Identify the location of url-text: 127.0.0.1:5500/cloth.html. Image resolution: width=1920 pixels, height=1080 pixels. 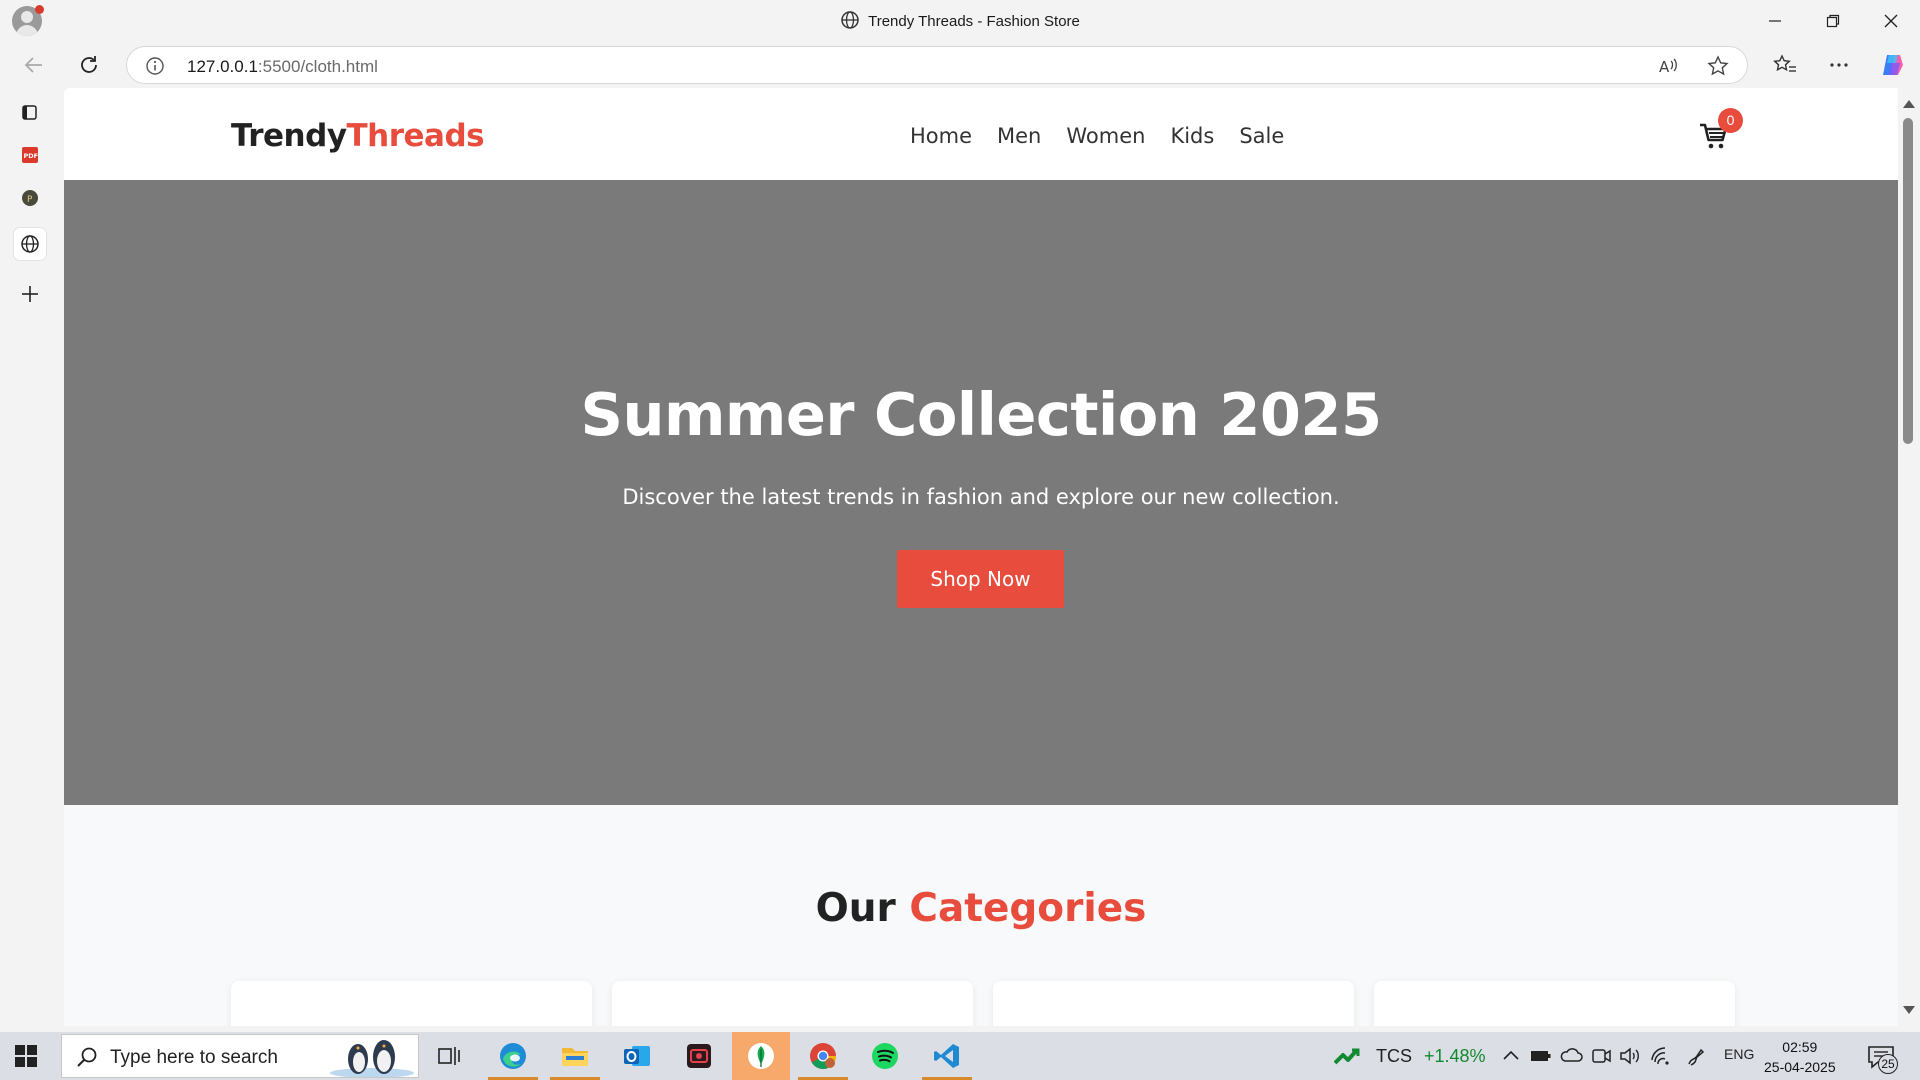
(282, 67).